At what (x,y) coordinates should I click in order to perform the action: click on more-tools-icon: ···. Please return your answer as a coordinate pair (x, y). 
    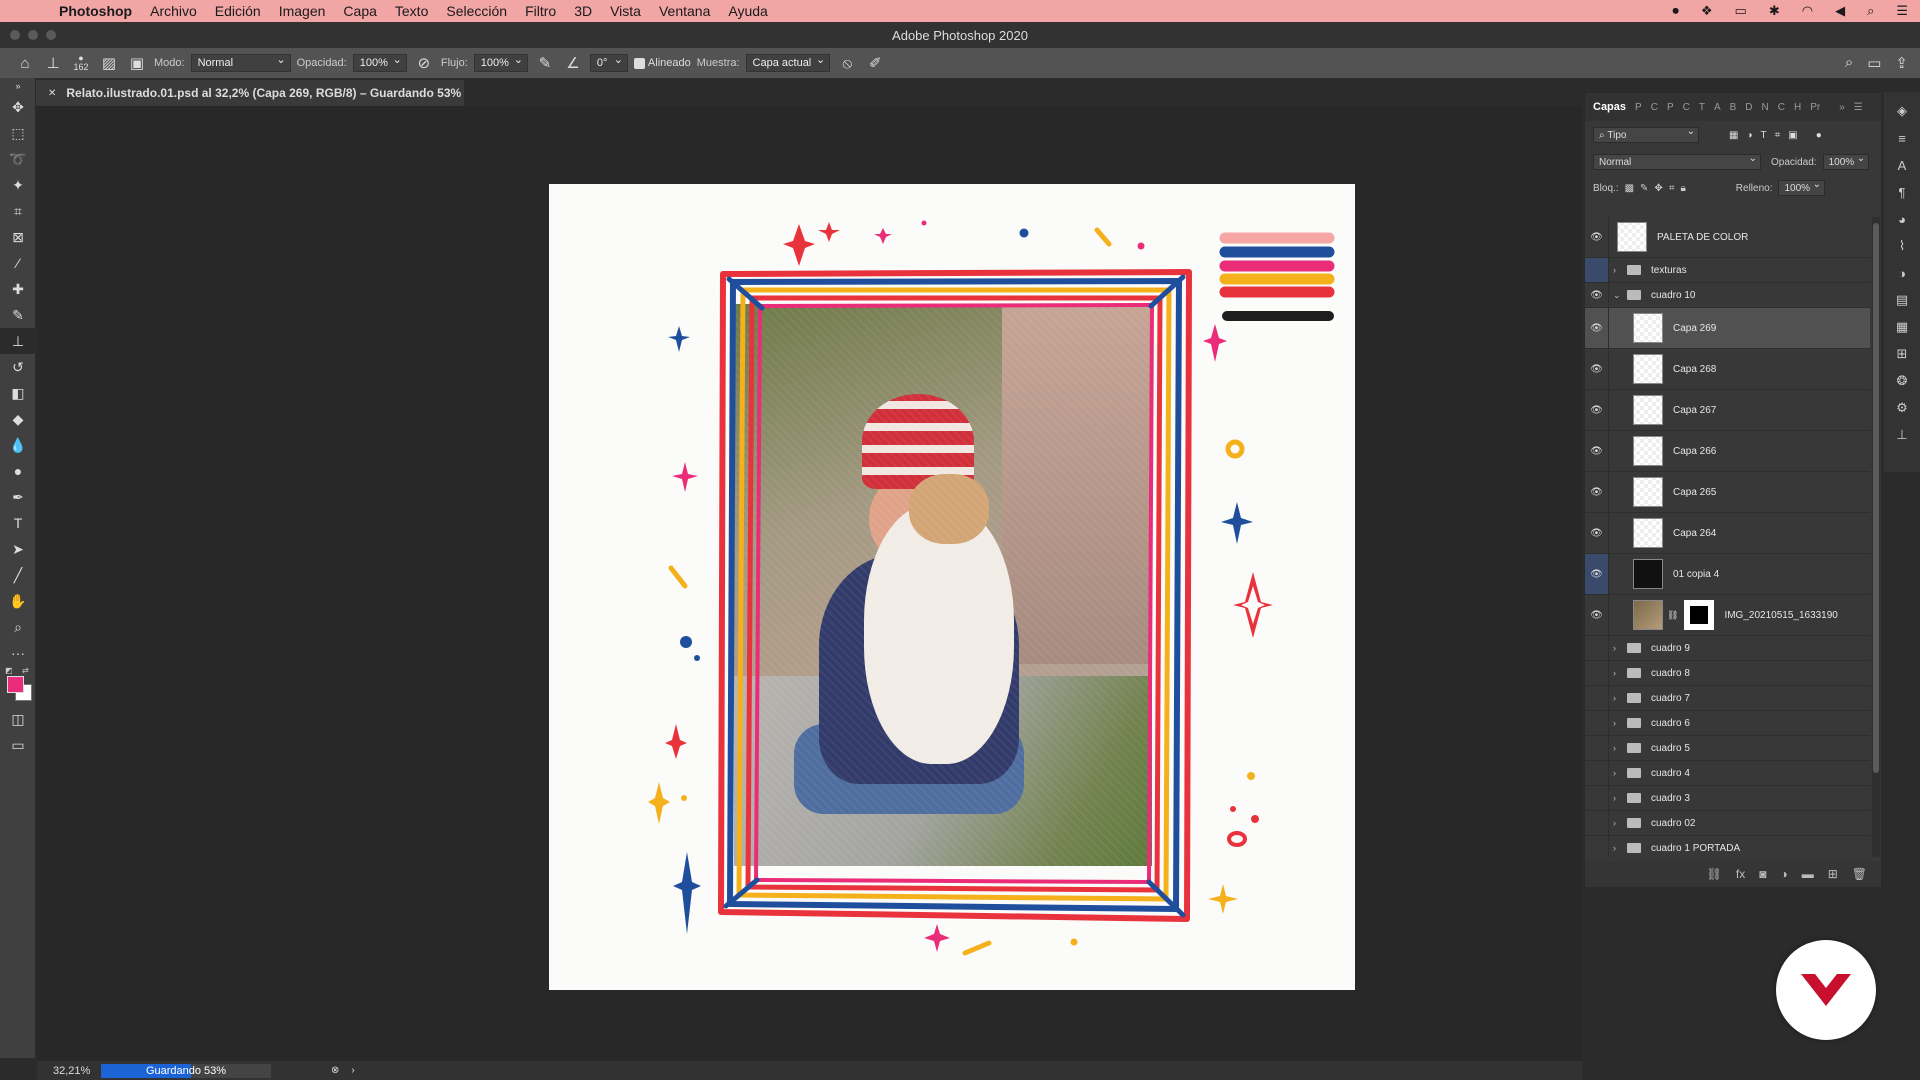
    Looking at the image, I should click on (18, 653).